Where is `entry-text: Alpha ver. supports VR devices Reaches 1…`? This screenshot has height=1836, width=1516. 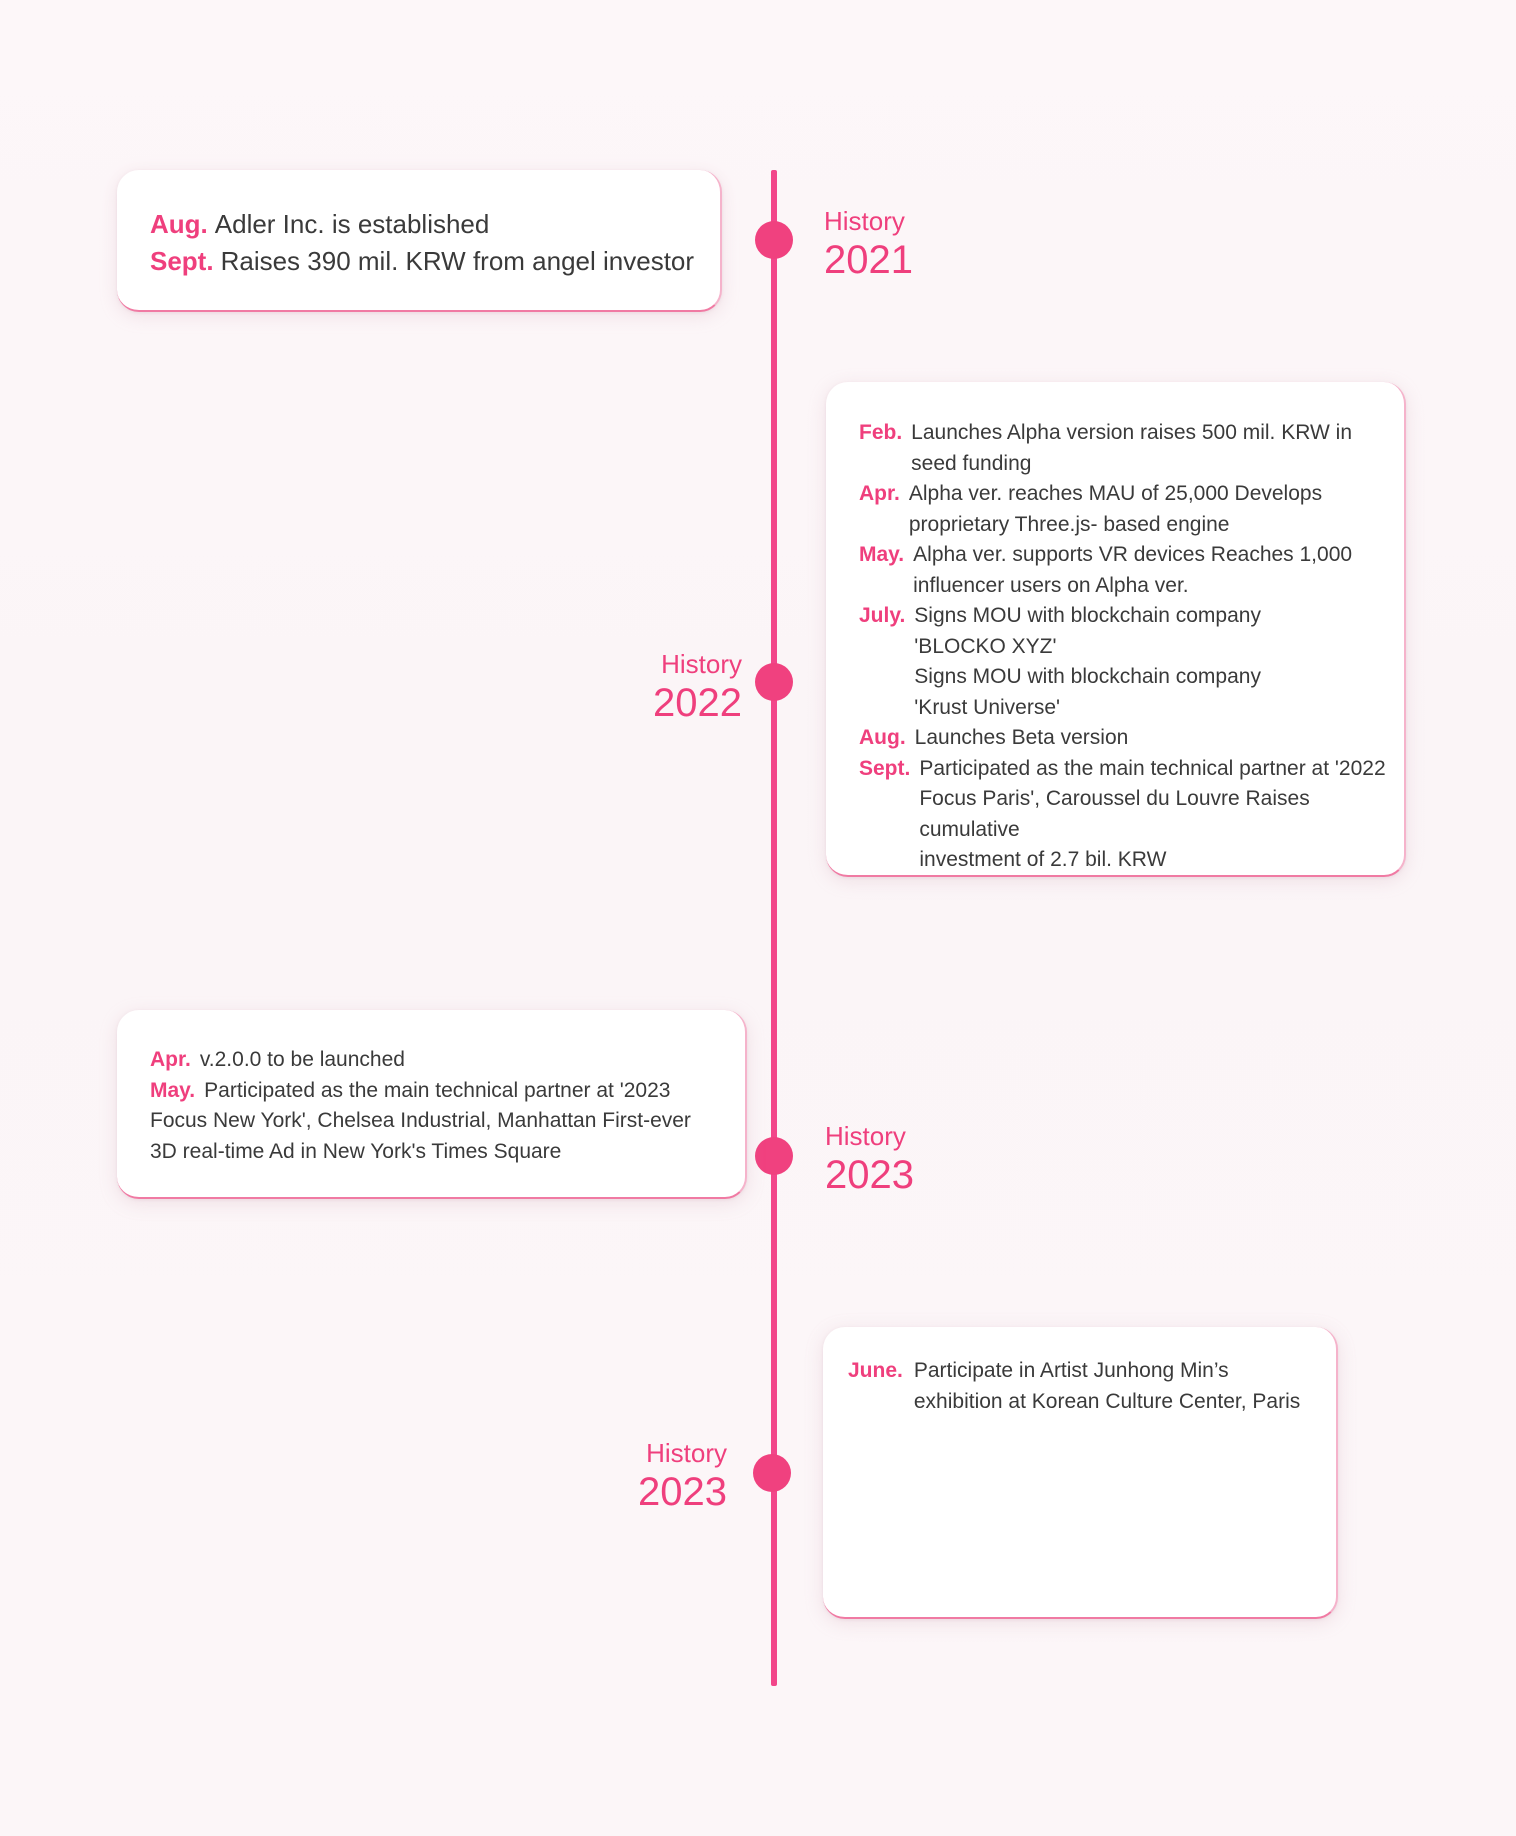 entry-text: Alpha ver. supports VR devices Reaches 1… is located at coordinates (1133, 570).